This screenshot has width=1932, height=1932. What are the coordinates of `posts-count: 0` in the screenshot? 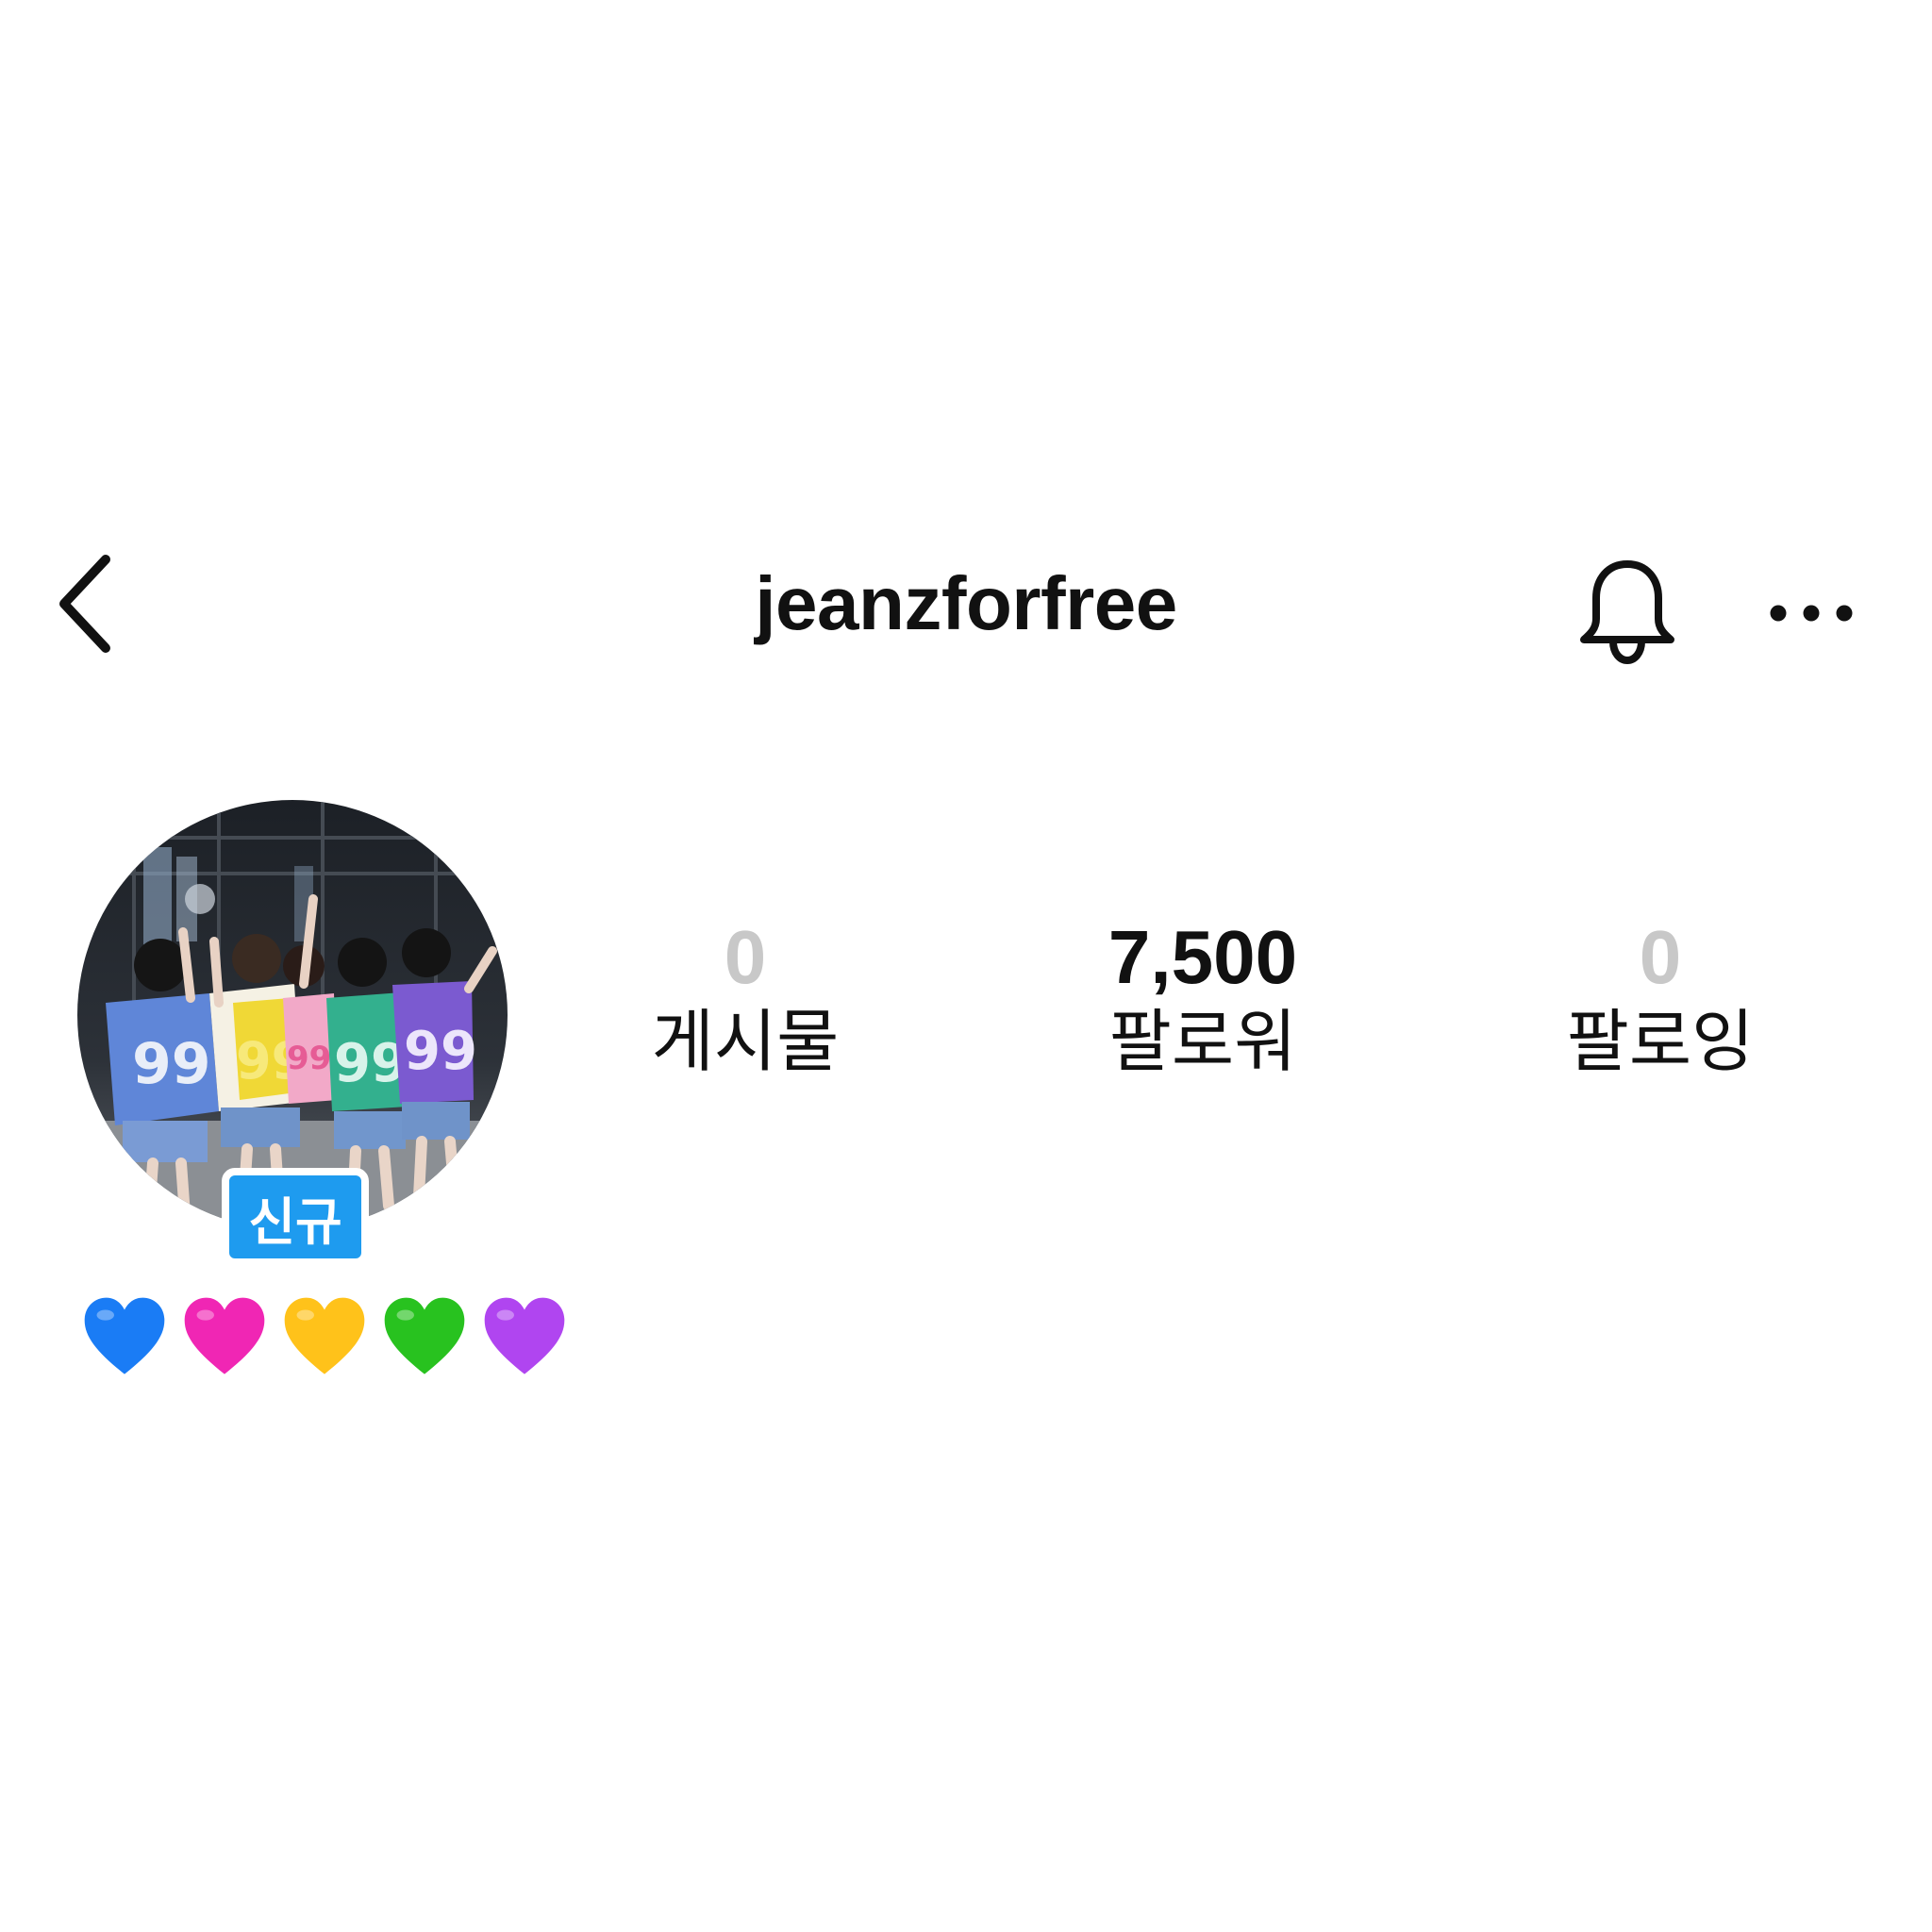 It's located at (746, 957).